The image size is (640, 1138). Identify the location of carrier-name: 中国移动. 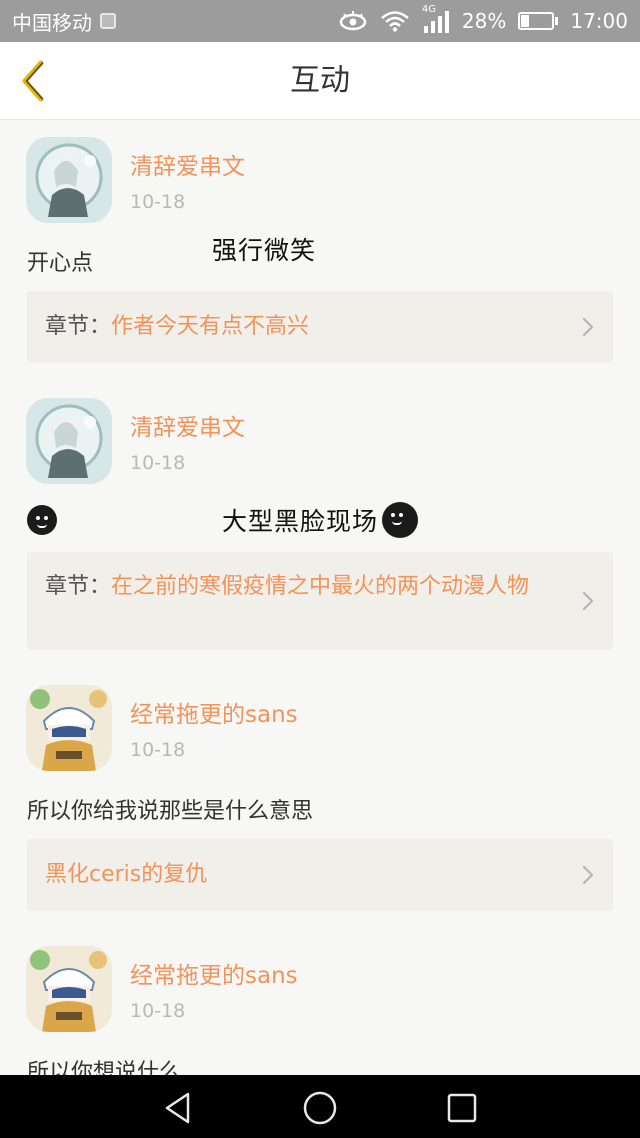
(52, 22).